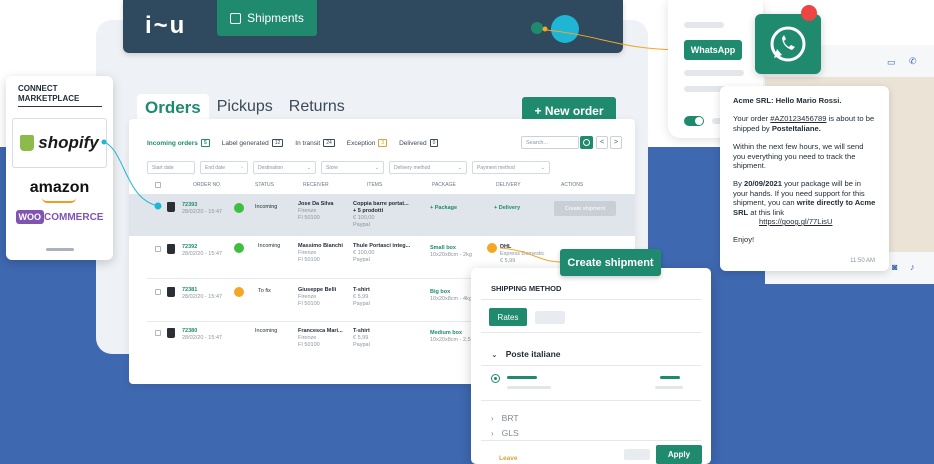 This screenshot has width=934, height=464. What do you see at coordinates (215, 168) in the screenshot?
I see `filter-label: End date` at bounding box center [215, 168].